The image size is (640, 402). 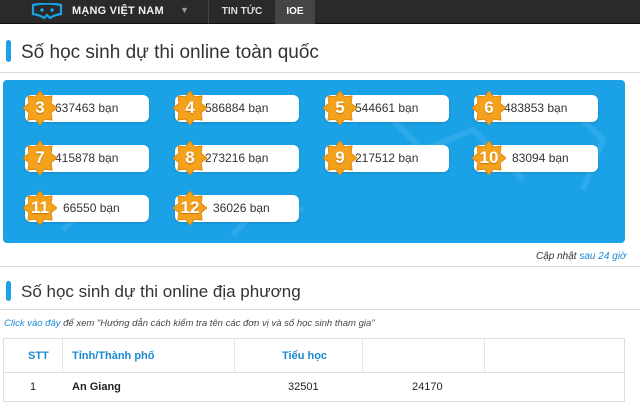 I want to click on chevron-down-icon: ▼, so click(x=184, y=10).